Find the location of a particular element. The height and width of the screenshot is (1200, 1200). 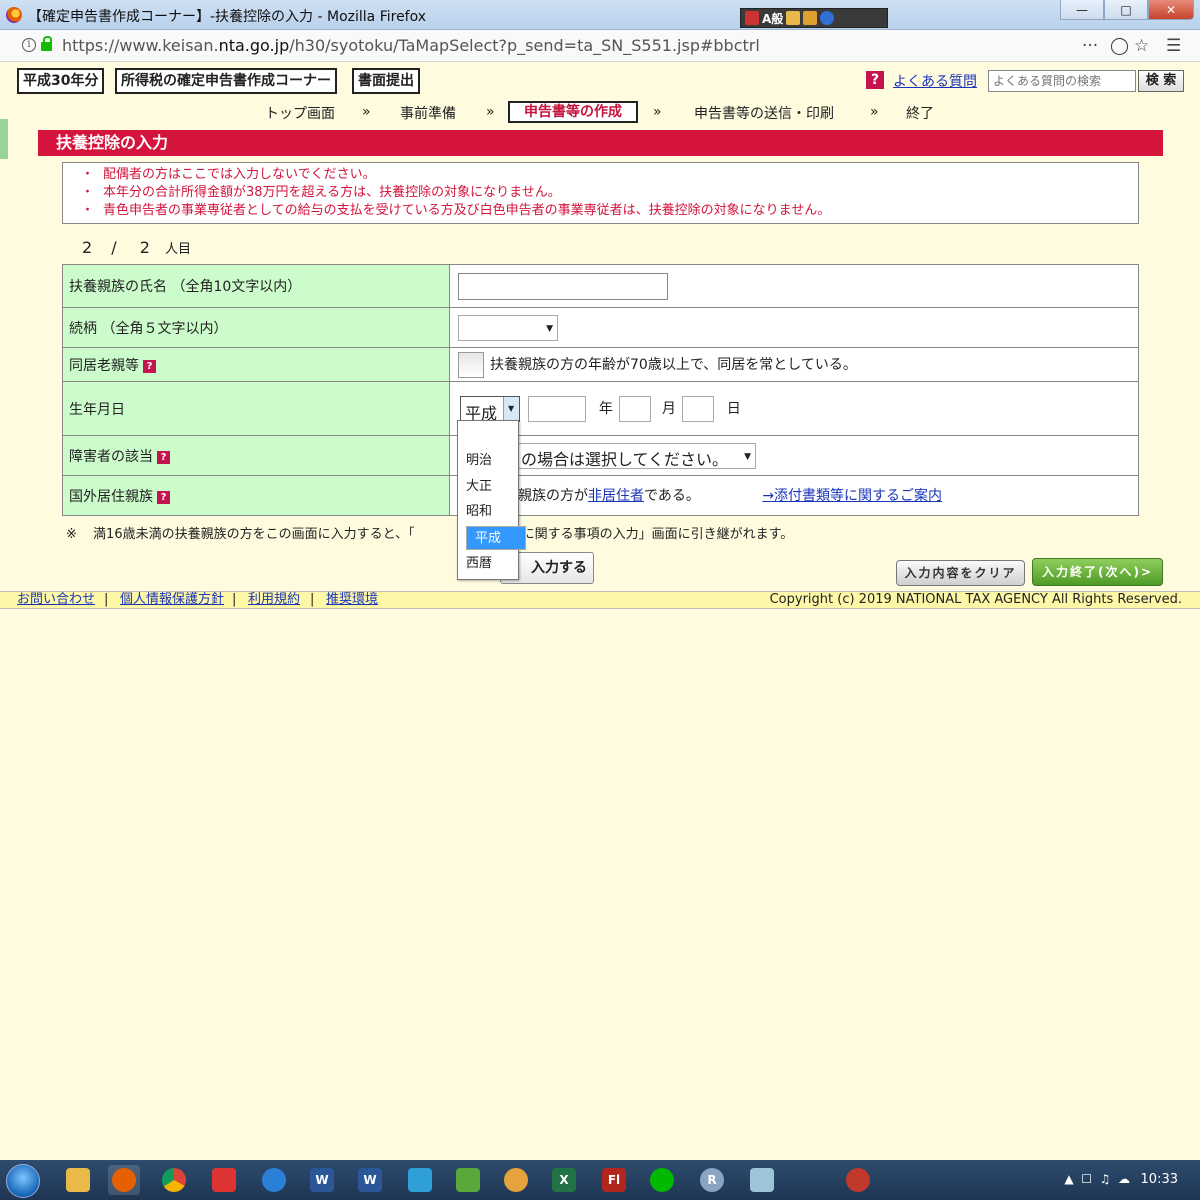

other-app-icon is located at coordinates (858, 1180).